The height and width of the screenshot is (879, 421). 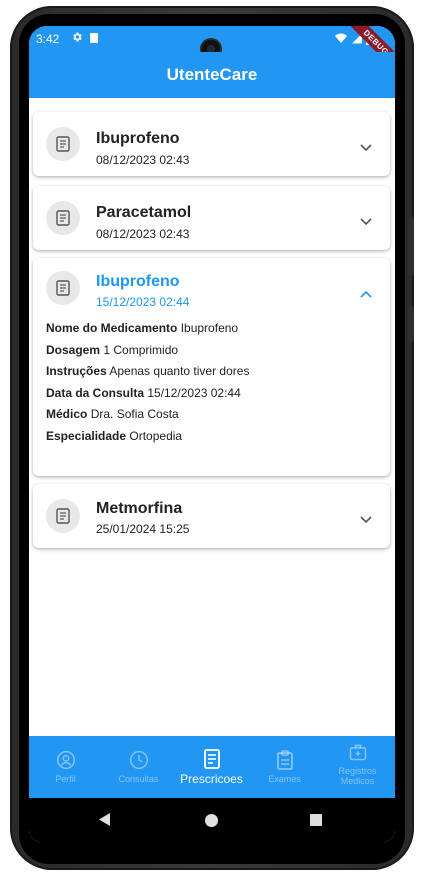 What do you see at coordinates (77, 38) in the screenshot?
I see `gear-icon` at bounding box center [77, 38].